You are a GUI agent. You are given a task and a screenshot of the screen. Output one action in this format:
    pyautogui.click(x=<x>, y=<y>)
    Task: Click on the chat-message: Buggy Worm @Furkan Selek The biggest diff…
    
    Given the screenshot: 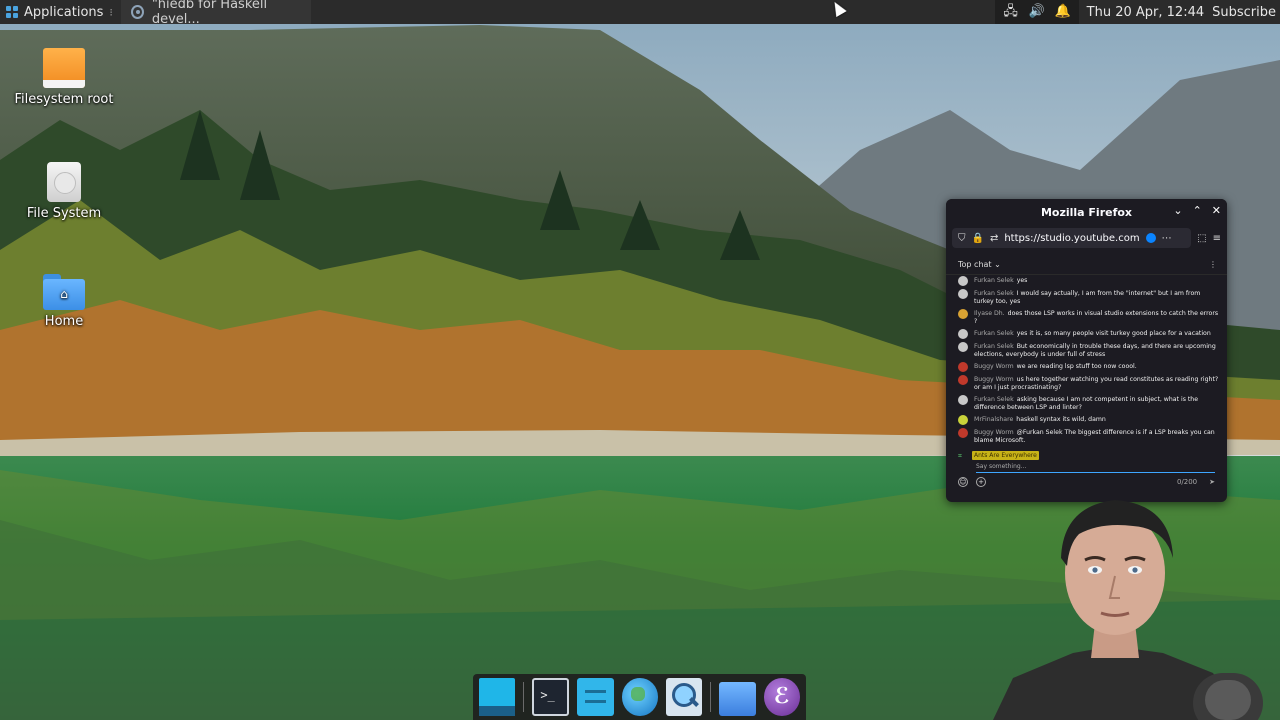 What is the action you would take?
    pyautogui.click(x=1088, y=436)
    